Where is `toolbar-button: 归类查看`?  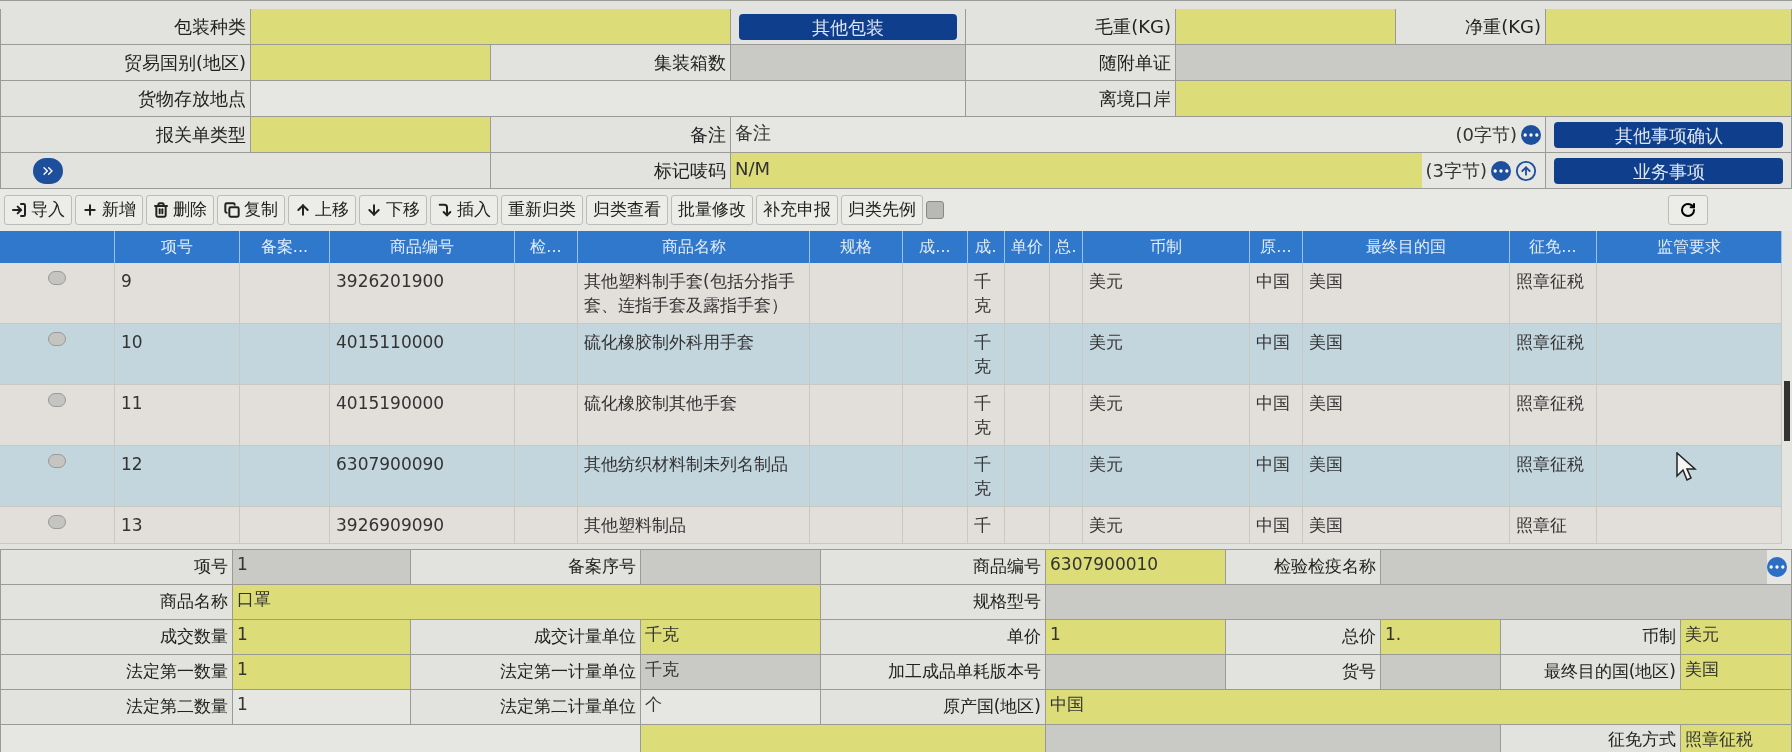
toolbar-button: 归类查看 is located at coordinates (627, 210).